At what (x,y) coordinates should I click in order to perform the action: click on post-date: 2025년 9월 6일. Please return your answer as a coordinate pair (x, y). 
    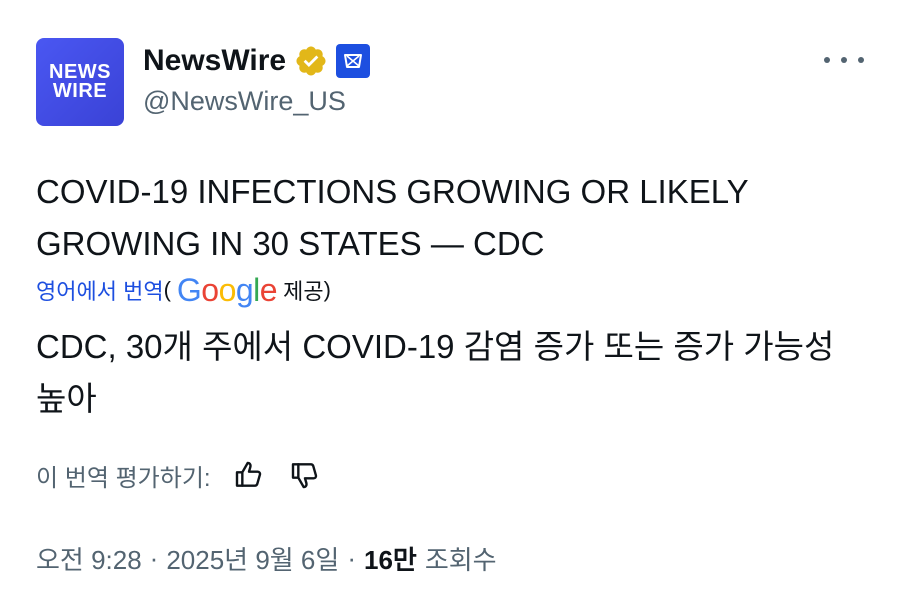
    Looking at the image, I should click on (252, 558).